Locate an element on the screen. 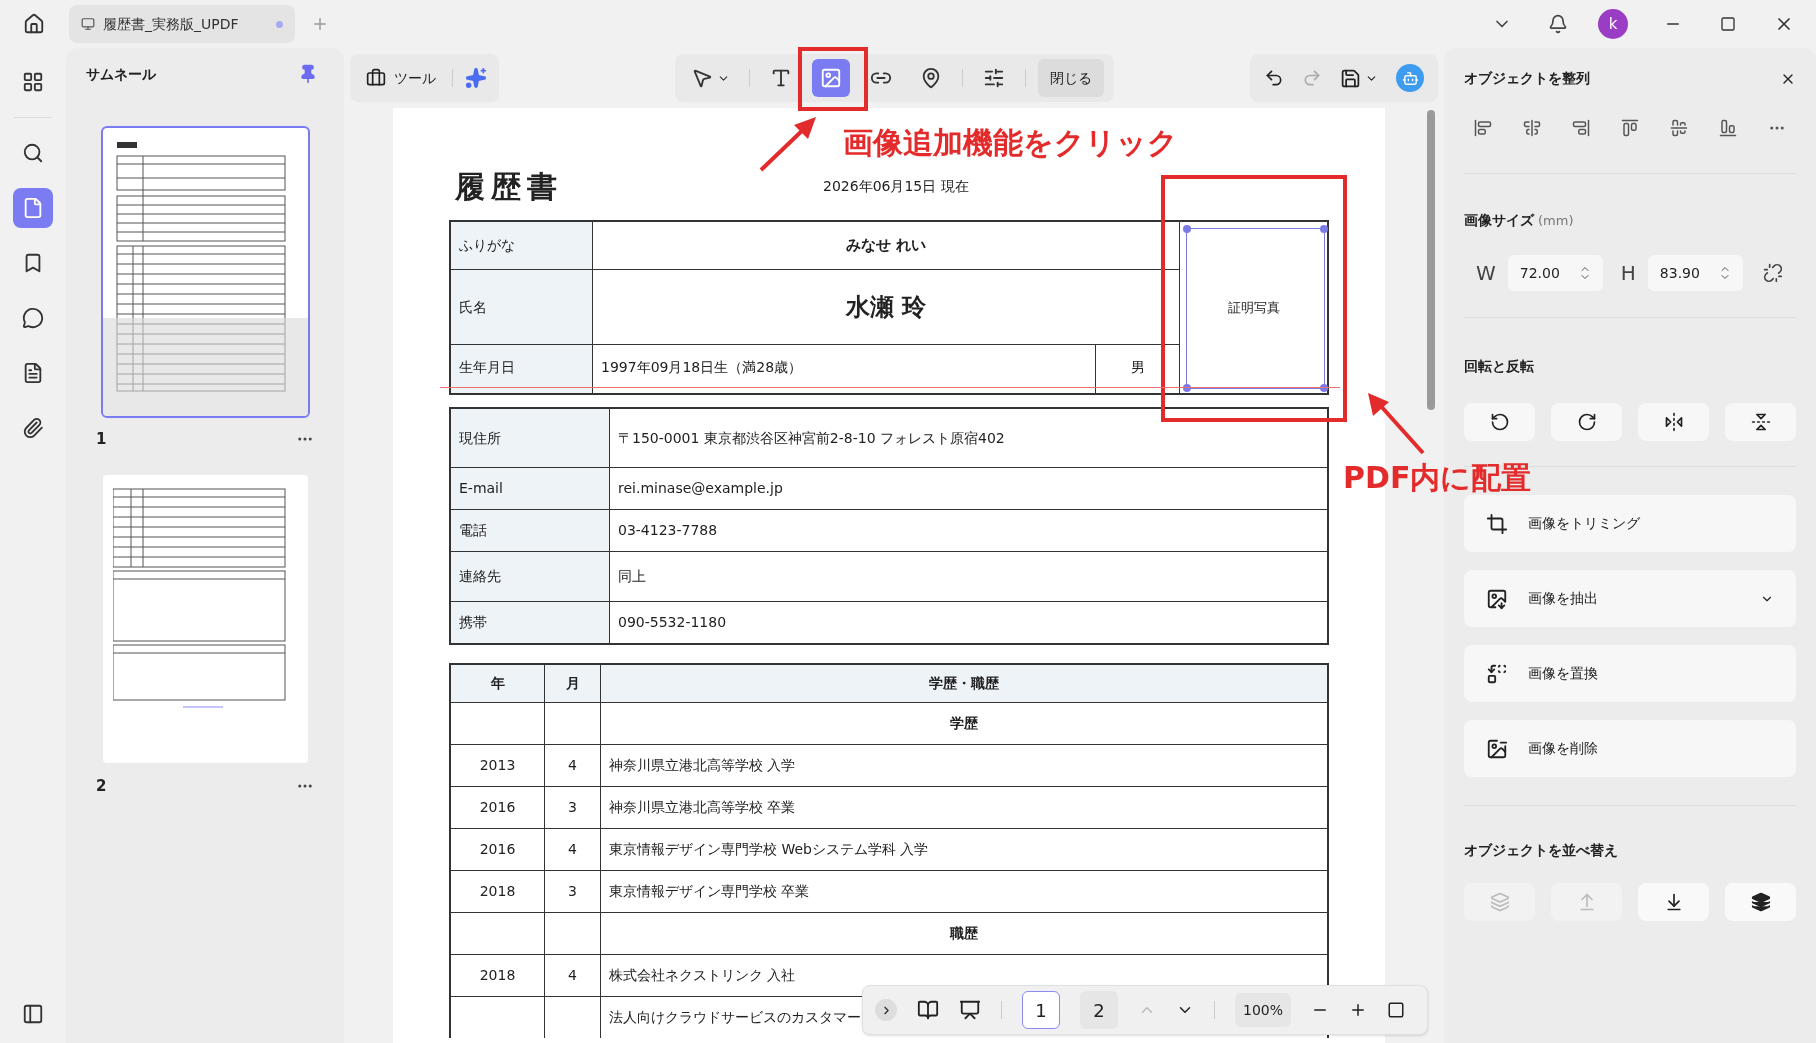 This screenshot has height=1043, width=1816. table-cell: 3 is located at coordinates (573, 807).